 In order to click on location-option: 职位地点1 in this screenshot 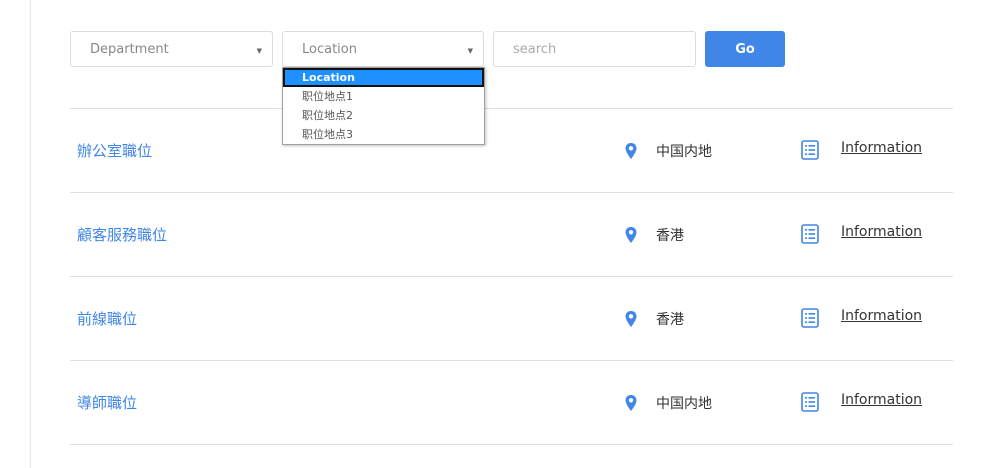, I will do `click(383, 96)`.